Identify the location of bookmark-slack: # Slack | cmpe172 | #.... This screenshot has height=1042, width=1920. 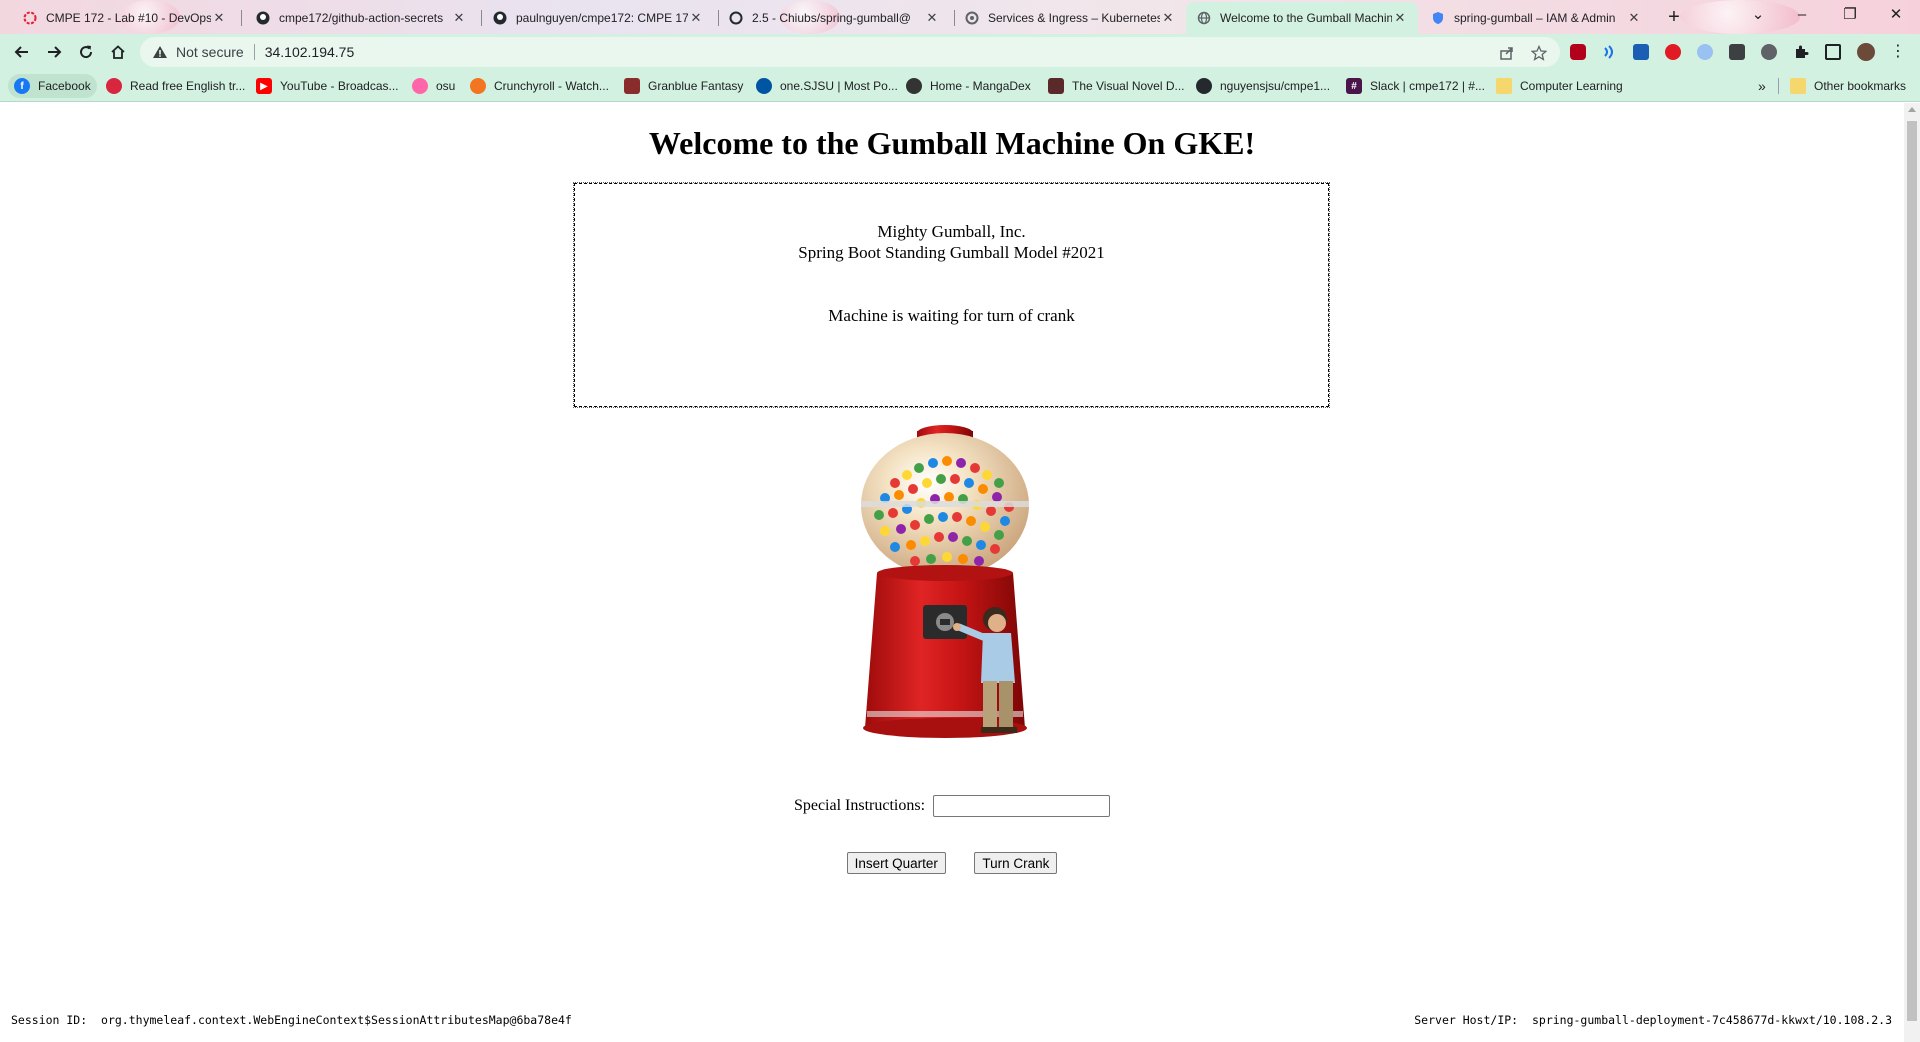
(1415, 86).